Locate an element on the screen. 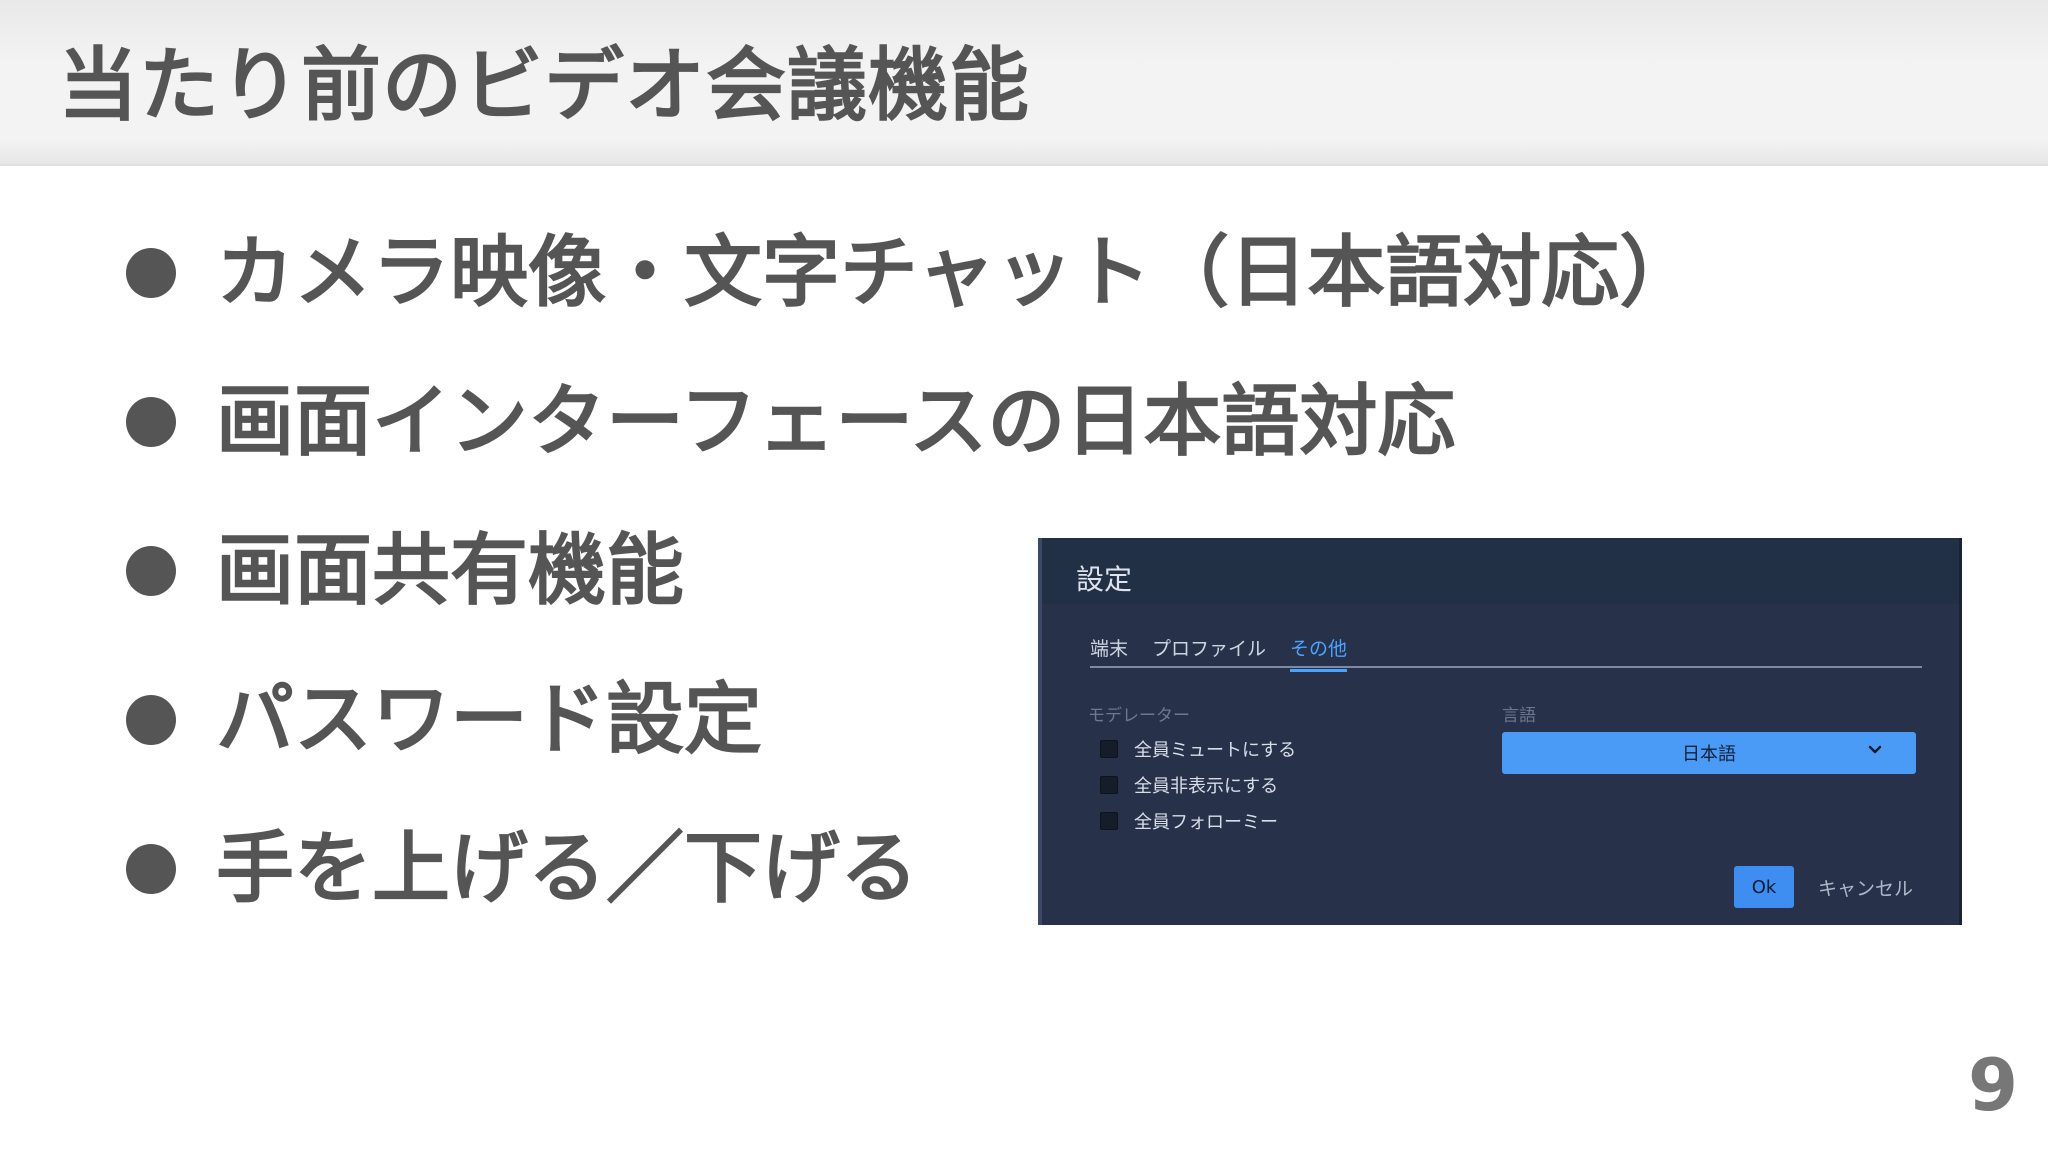  bullet-item: パスワード設定 is located at coordinates (444, 720).